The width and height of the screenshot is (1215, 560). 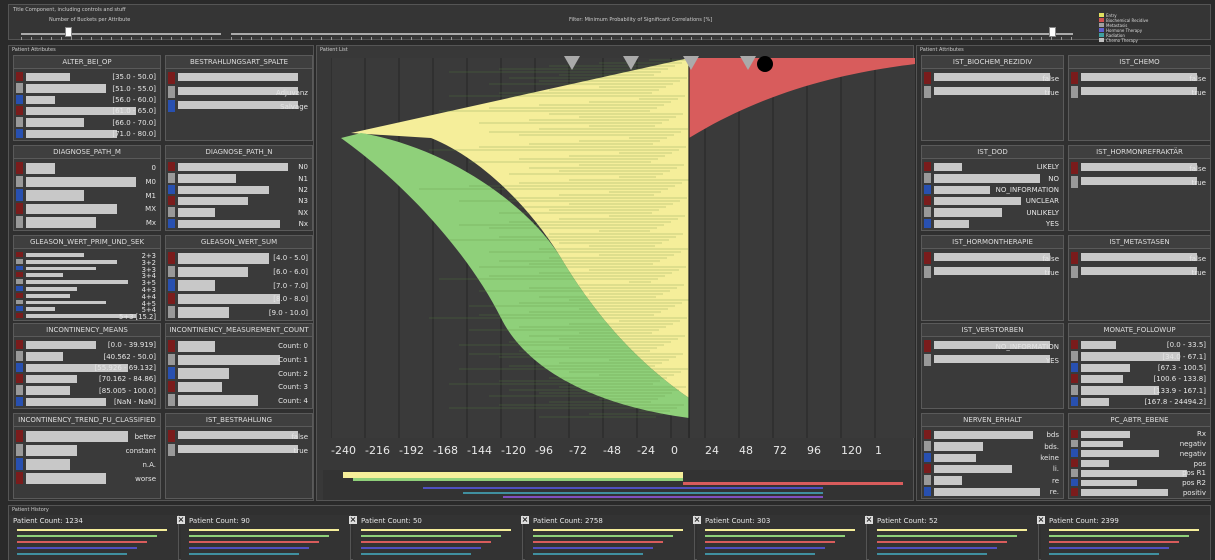 I want to click on filter-slider-handle, so click(x=1052, y=32).